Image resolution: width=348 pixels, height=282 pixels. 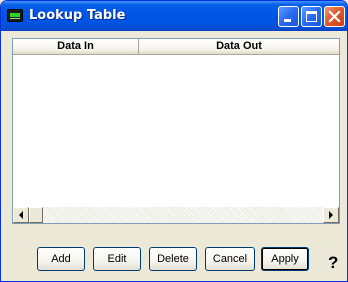 I want to click on minimize-icon, so click(x=287, y=20).